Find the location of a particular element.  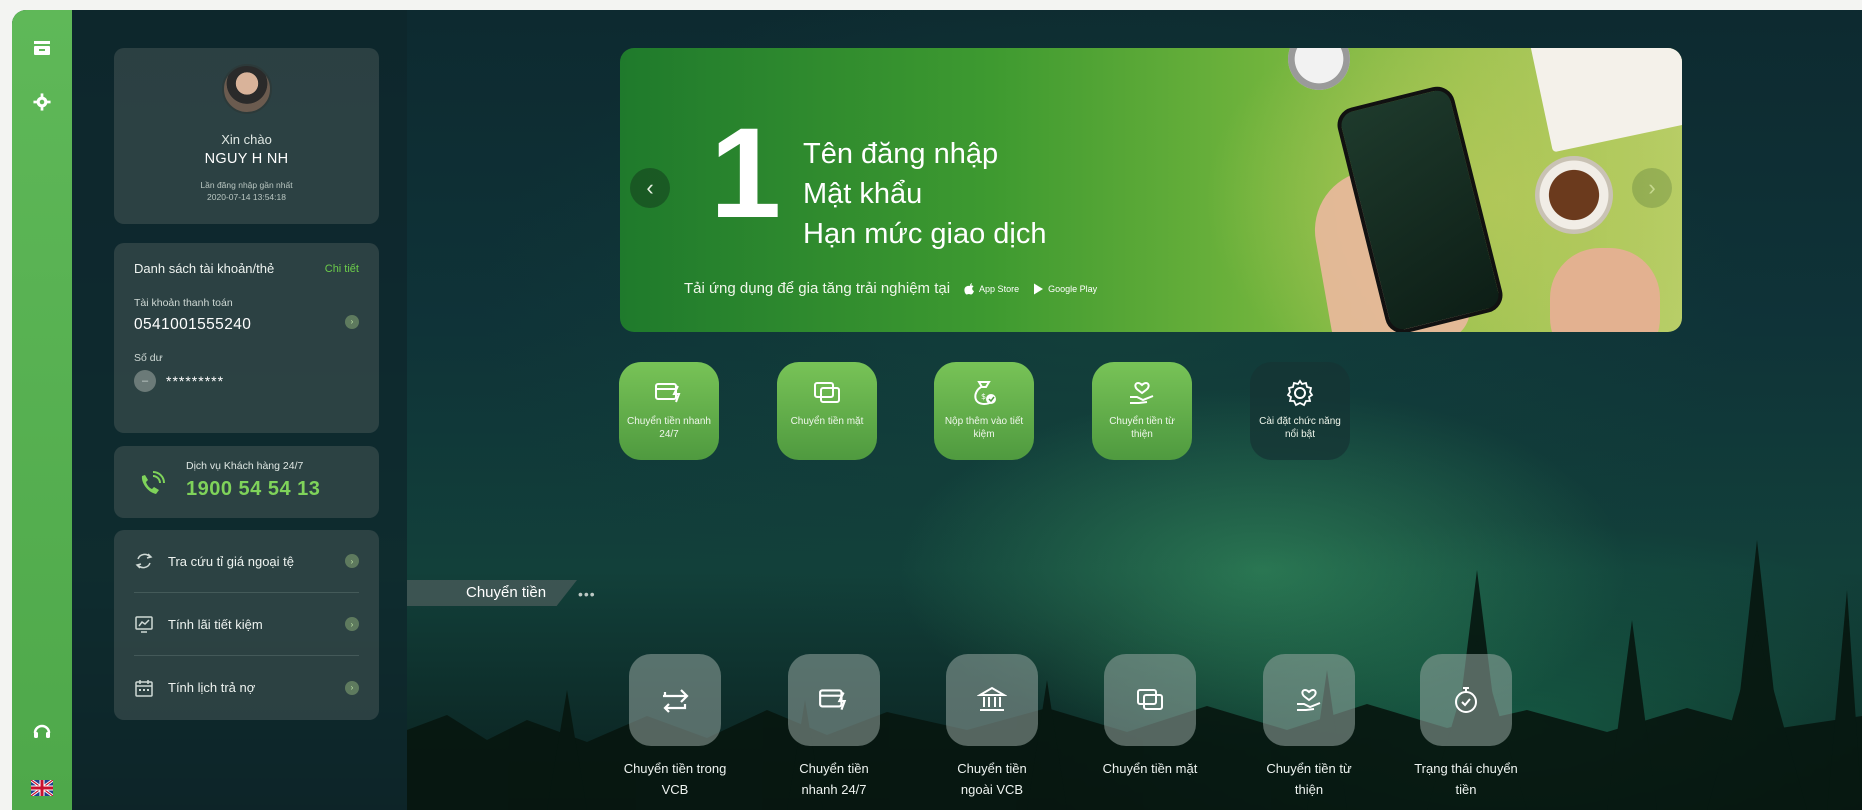

banner-big-number: 1 is located at coordinates (746, 173).